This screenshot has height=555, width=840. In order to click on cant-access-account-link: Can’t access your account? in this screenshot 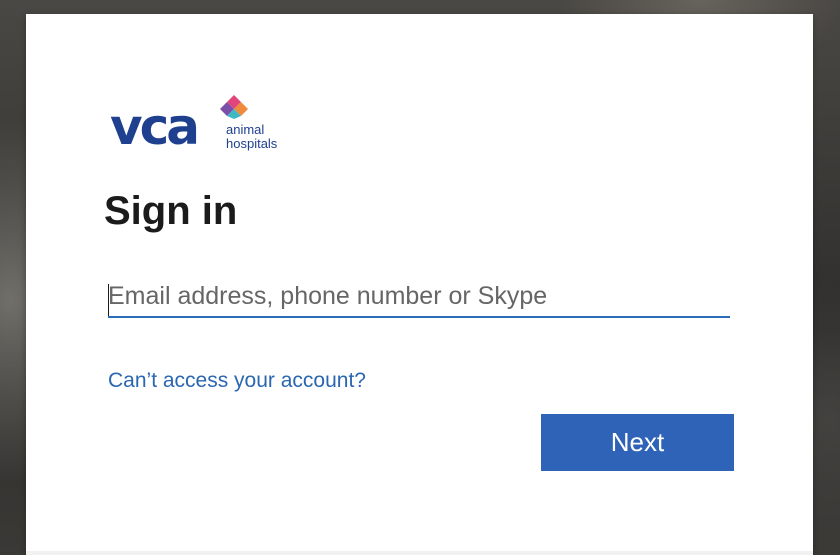, I will do `click(237, 381)`.